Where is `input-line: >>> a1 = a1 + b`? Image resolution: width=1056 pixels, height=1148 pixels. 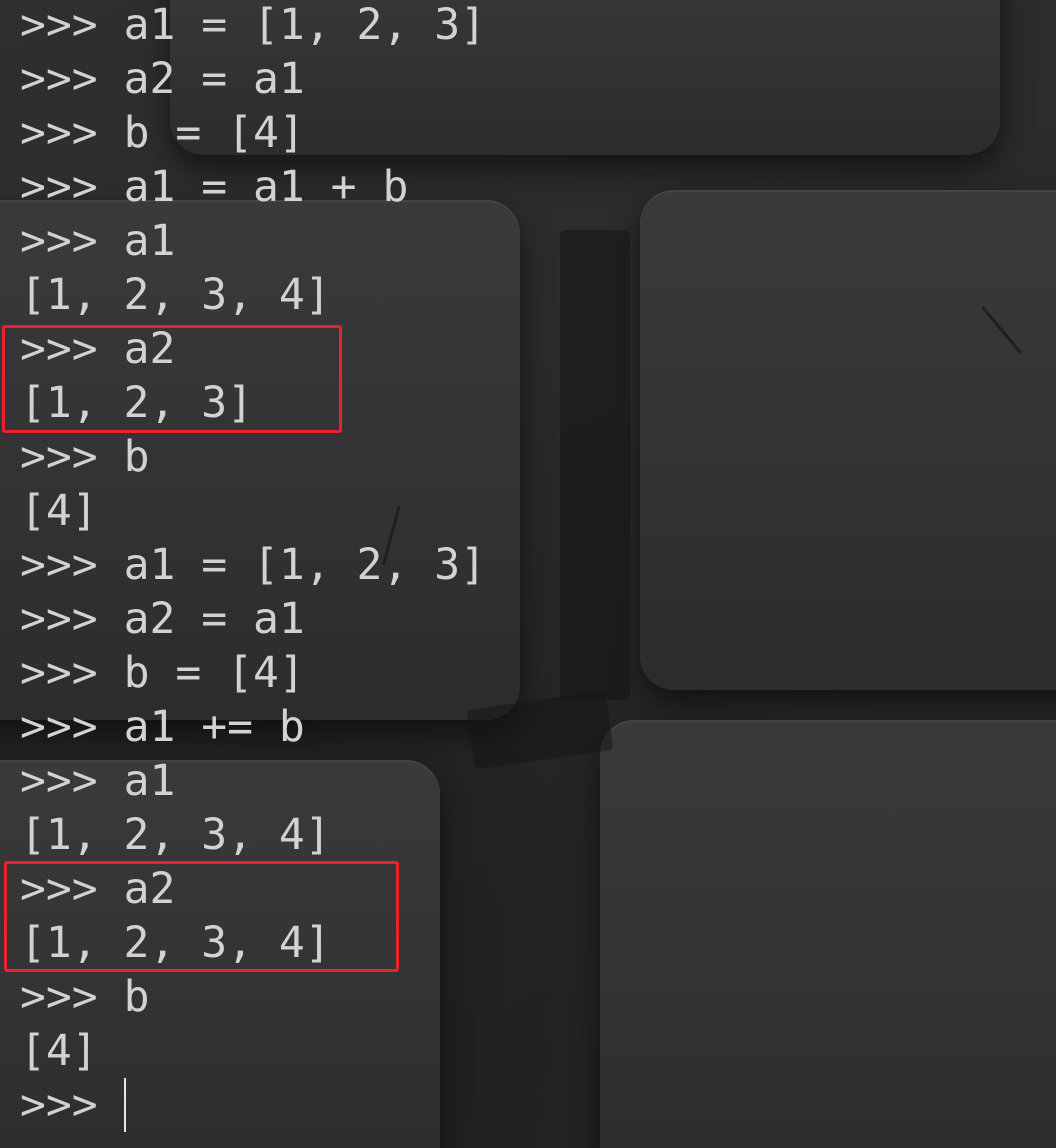
input-line: >>> a1 = a1 + b is located at coordinates (253, 187).